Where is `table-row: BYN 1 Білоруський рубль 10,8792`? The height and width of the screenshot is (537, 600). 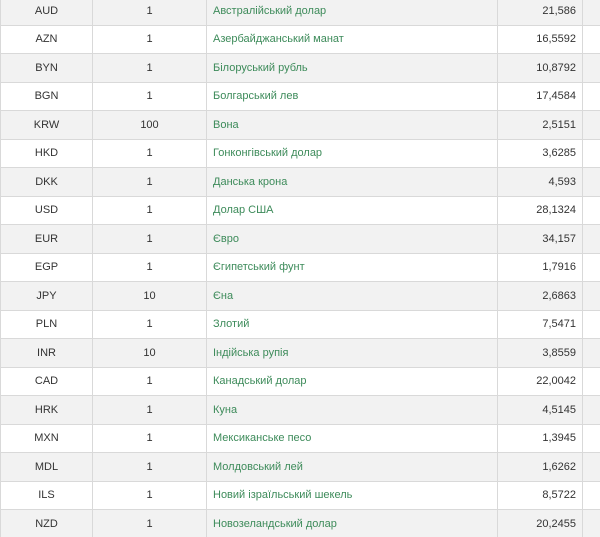
table-row: BYN 1 Білоруський рубль 10,8792 is located at coordinates (300, 68).